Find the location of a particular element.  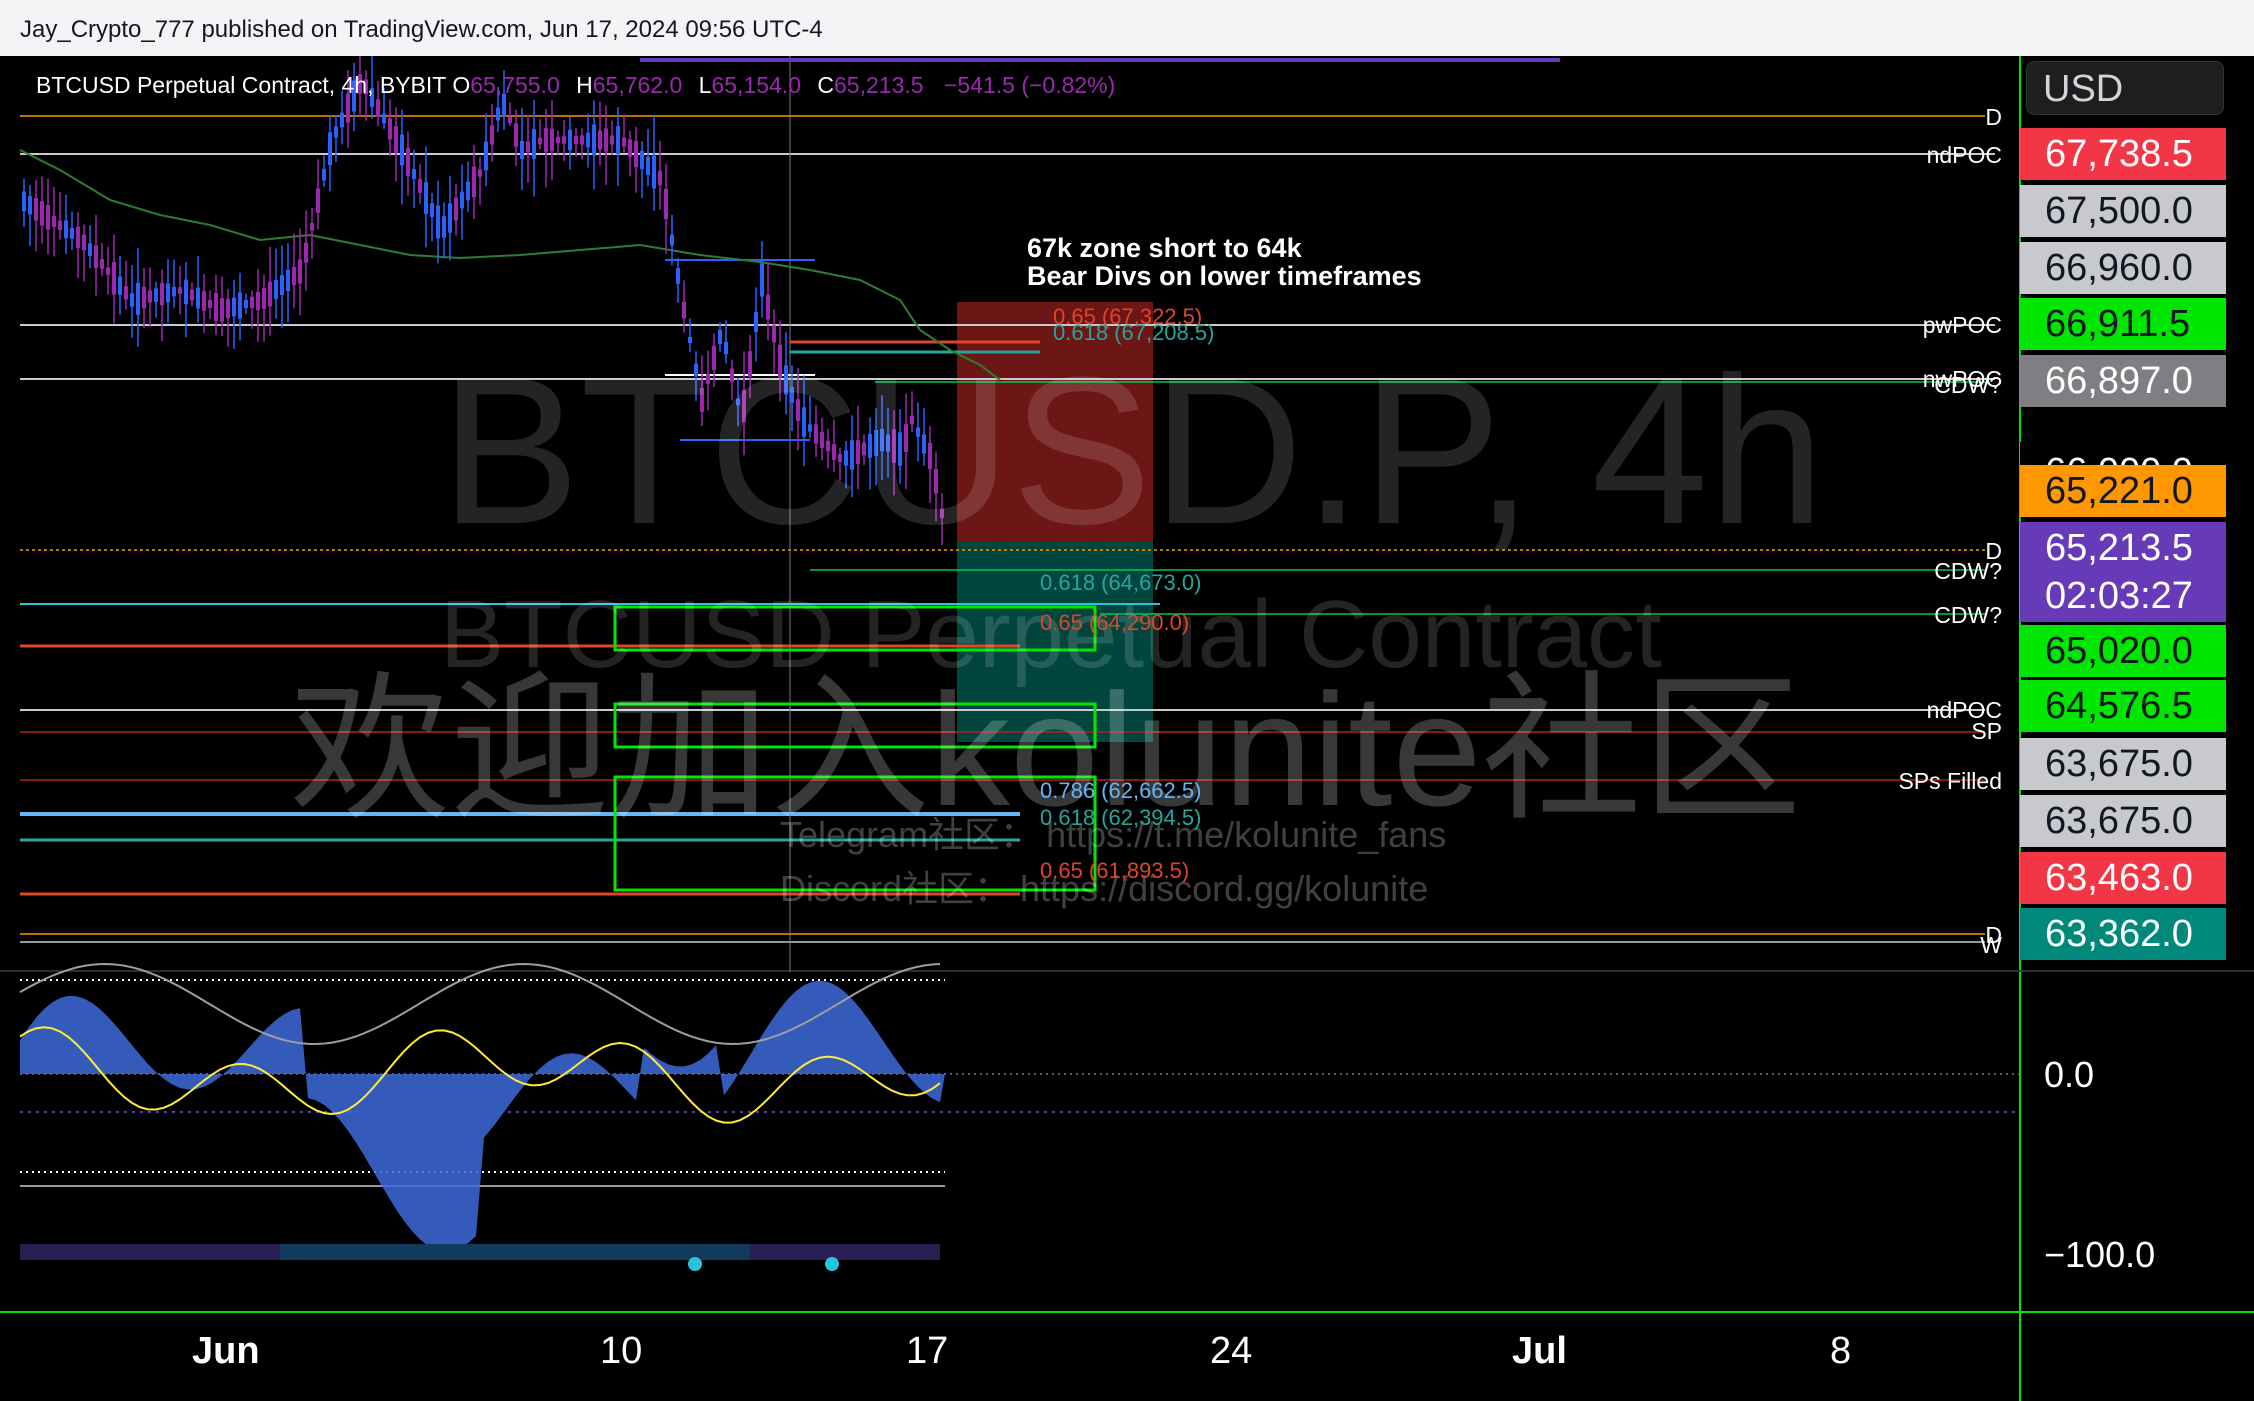

price-axis-label: 66,960.0 is located at coordinates (2123, 268).